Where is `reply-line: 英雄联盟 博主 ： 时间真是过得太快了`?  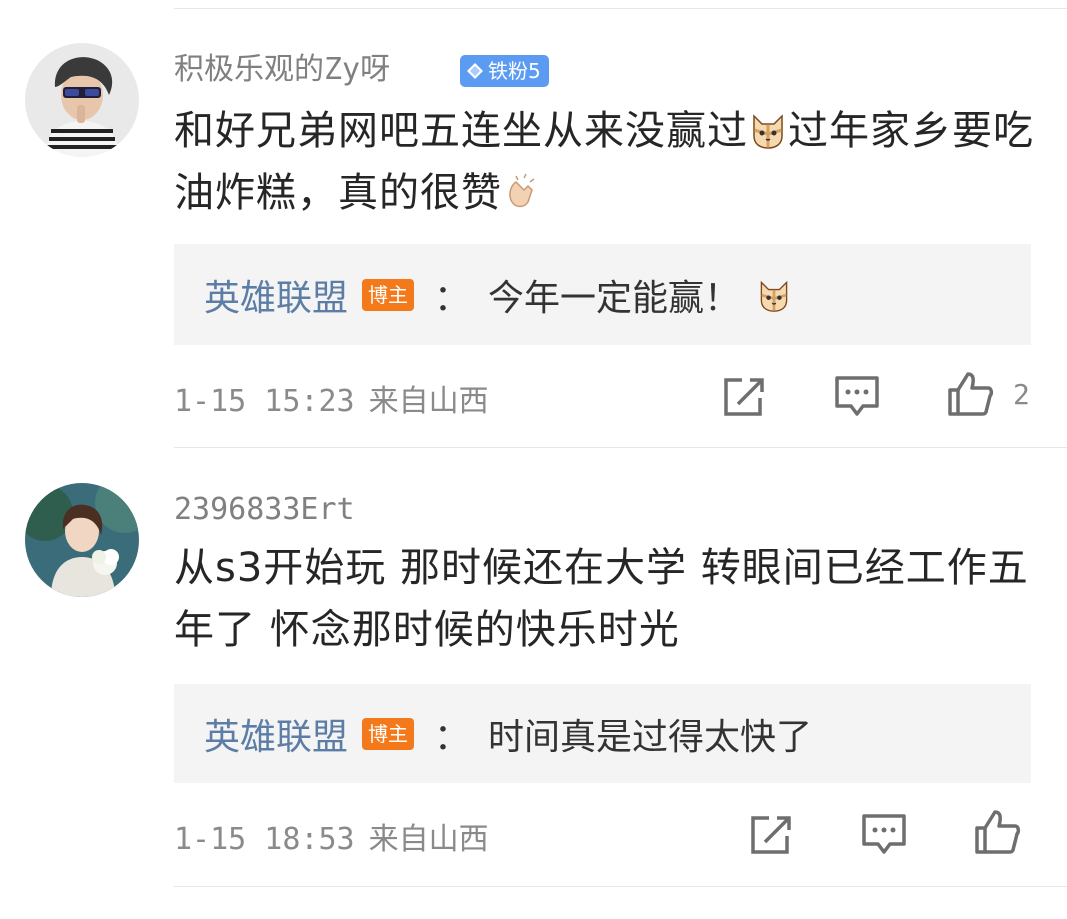 reply-line: 英雄联盟 博主 ： 时间真是过得太快了 is located at coordinates (508, 733).